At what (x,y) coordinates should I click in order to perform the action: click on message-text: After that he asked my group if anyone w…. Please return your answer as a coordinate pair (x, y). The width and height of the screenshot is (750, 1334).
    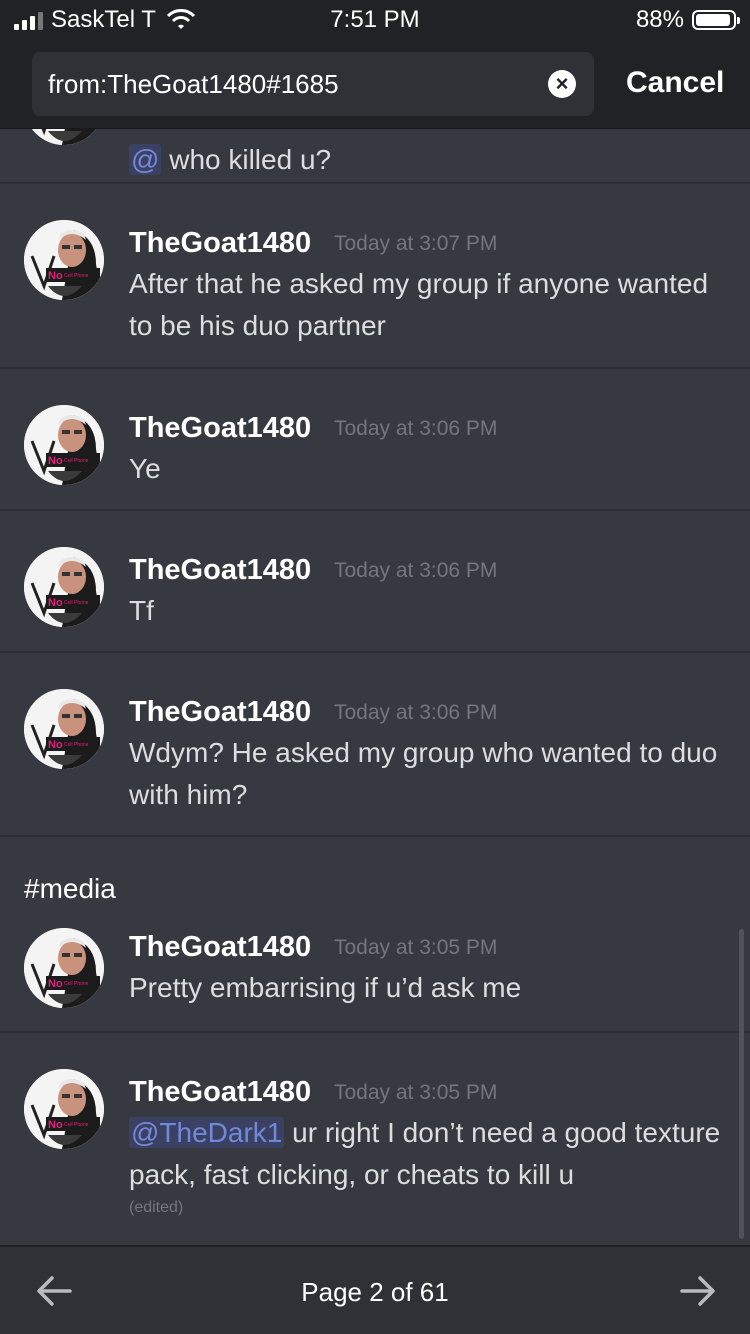
    Looking at the image, I should click on (419, 304).